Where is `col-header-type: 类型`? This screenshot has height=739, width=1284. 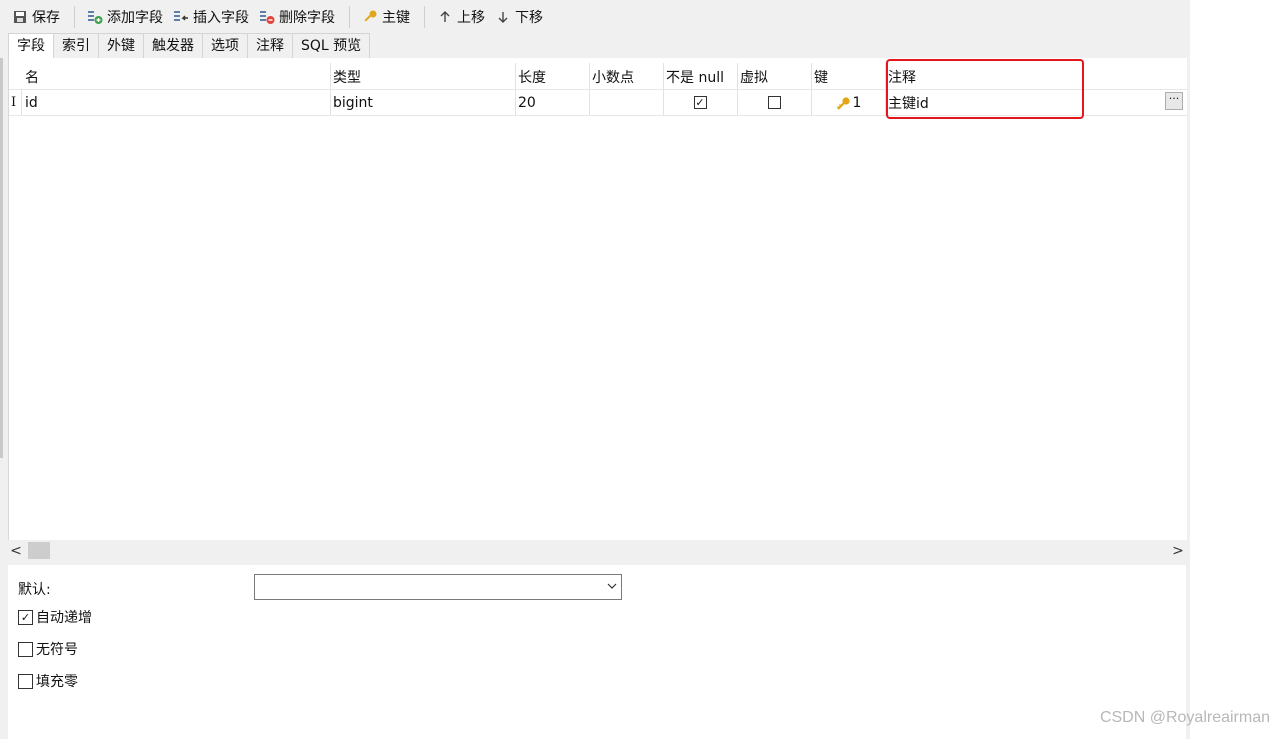
col-header-type: 类型 is located at coordinates (423, 76).